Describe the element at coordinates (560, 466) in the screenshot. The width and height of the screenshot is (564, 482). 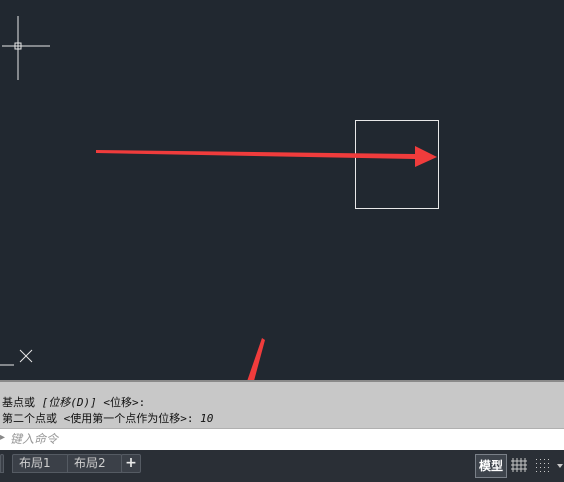
I see `dropdown-icon` at that location.